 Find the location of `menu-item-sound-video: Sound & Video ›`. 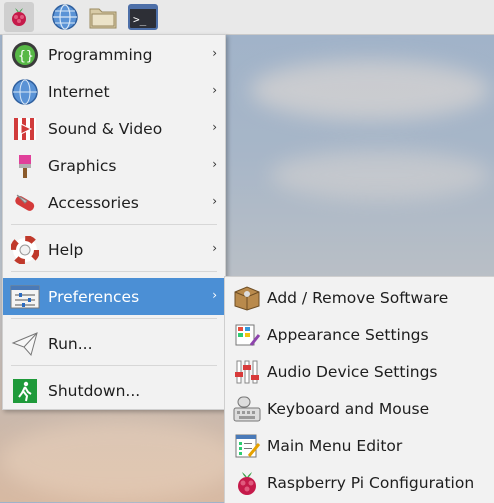

menu-item-sound-video: Sound & Video › is located at coordinates (114, 128).